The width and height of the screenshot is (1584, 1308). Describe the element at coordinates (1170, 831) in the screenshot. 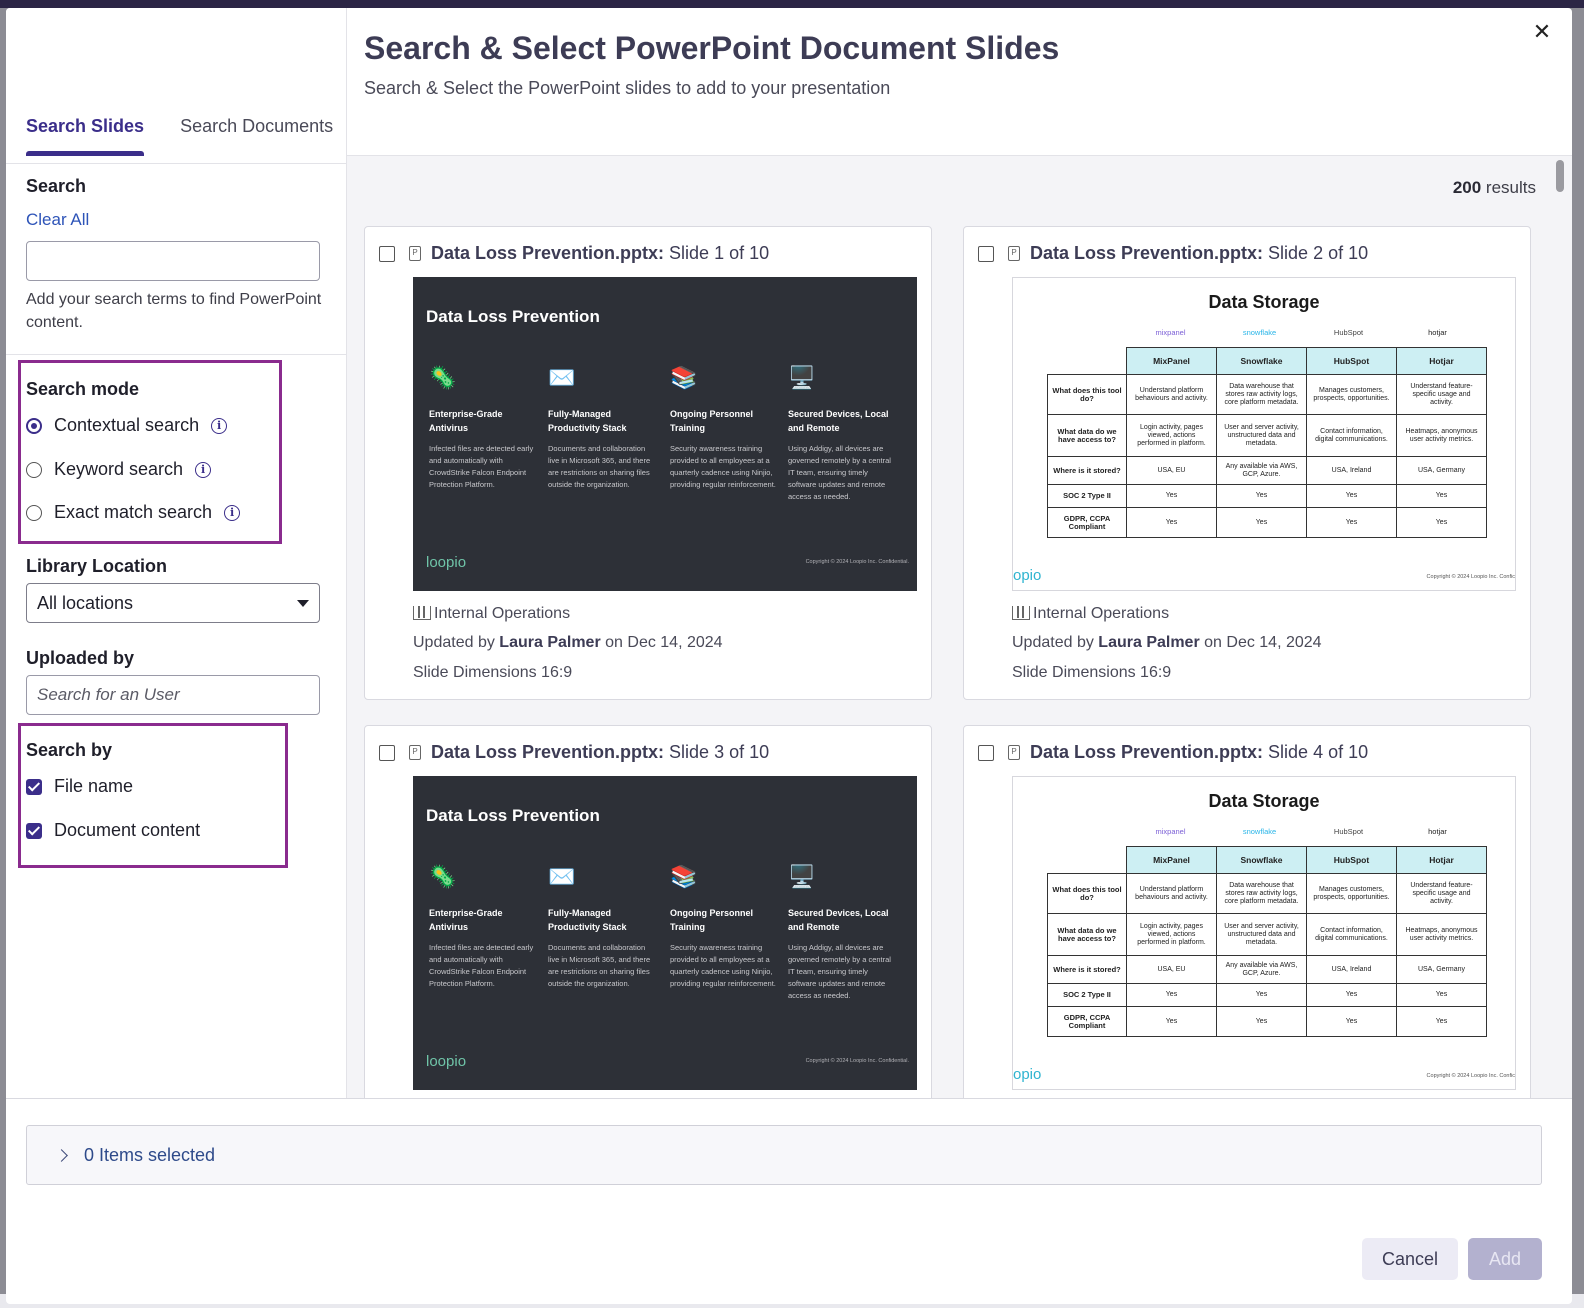

I see `brand-logo: mixpanel` at that location.